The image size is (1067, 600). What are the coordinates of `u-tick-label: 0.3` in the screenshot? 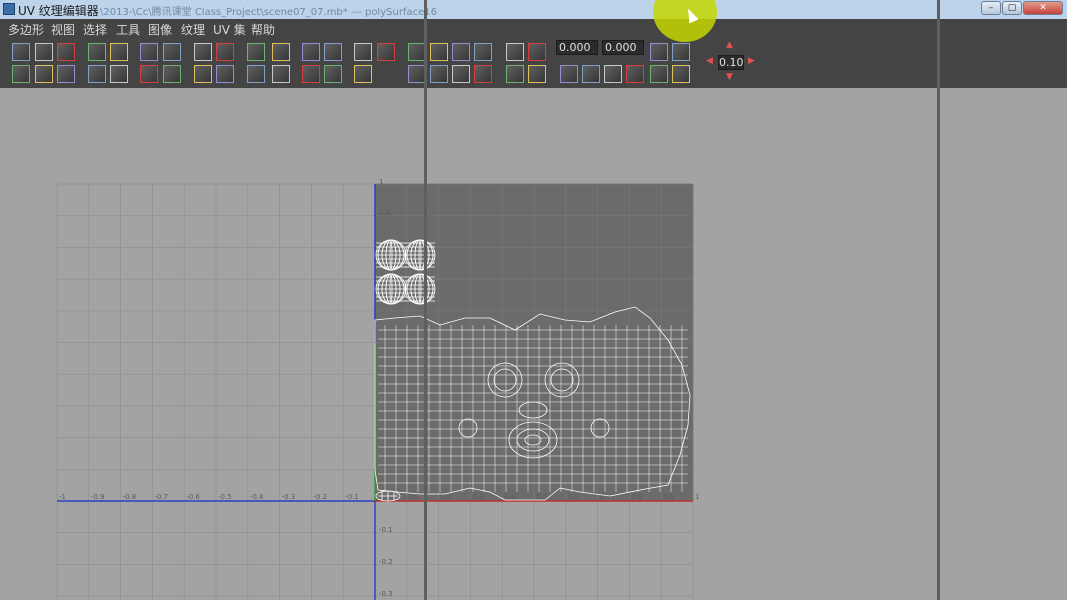 It's located at (477, 497).